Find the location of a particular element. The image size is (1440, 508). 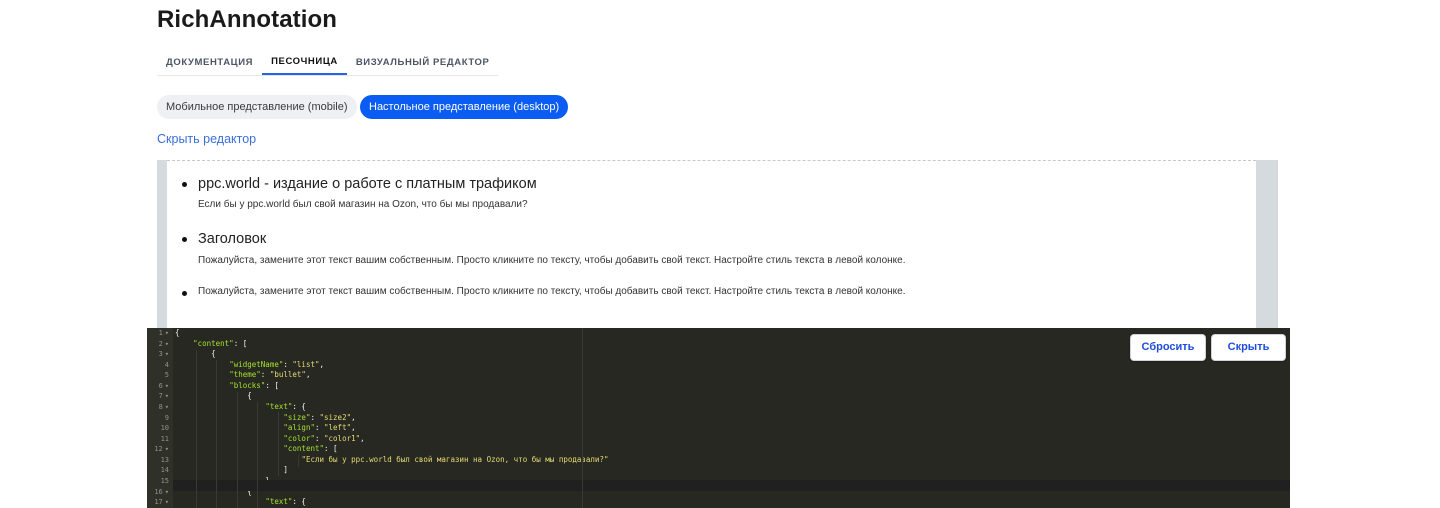

line-number: 13 is located at coordinates (164, 460).